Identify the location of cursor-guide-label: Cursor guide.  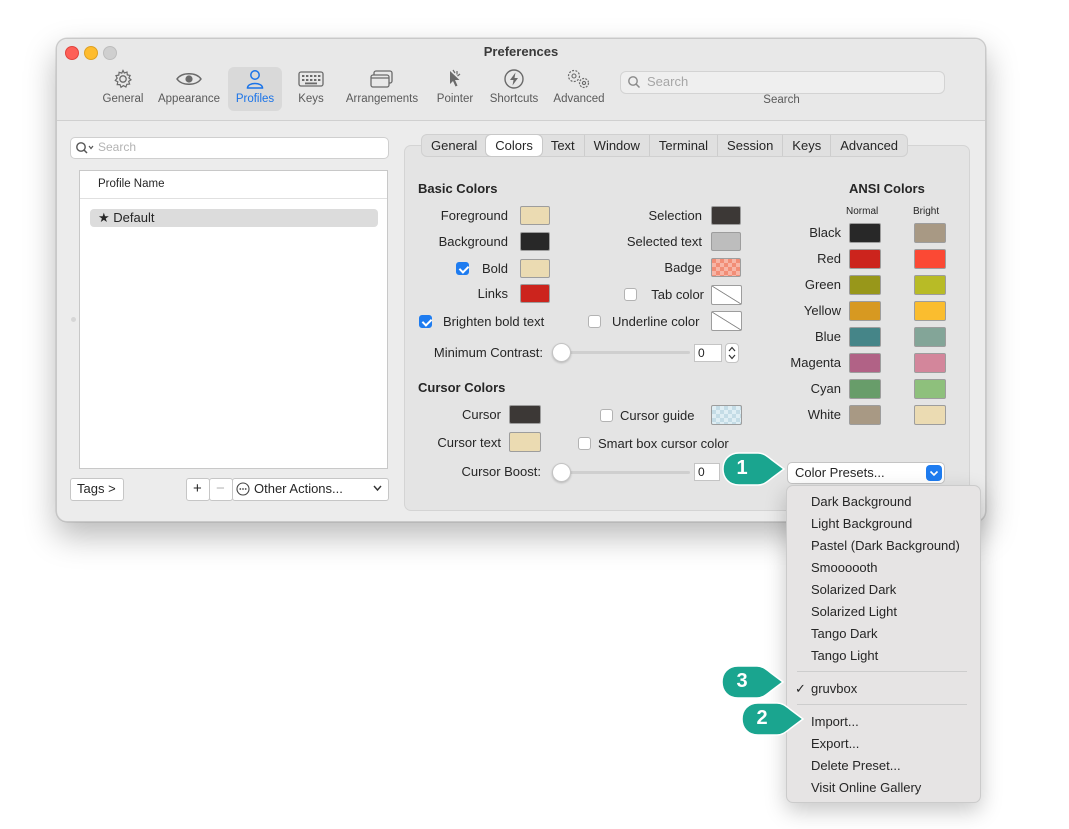
(657, 415).